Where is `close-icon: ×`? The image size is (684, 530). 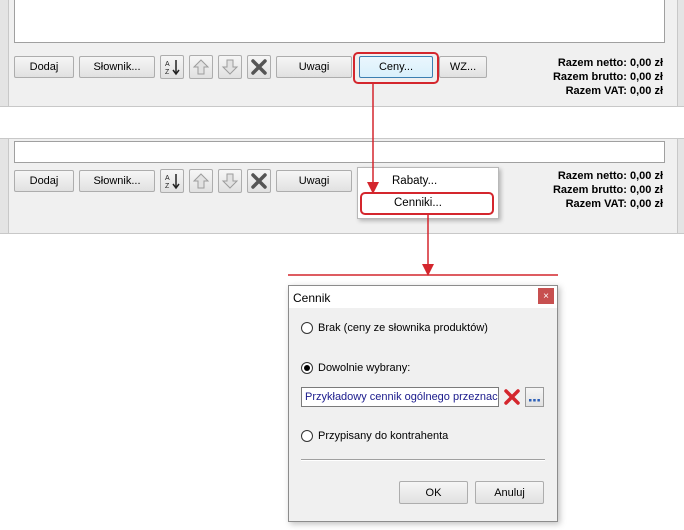 close-icon: × is located at coordinates (546, 296).